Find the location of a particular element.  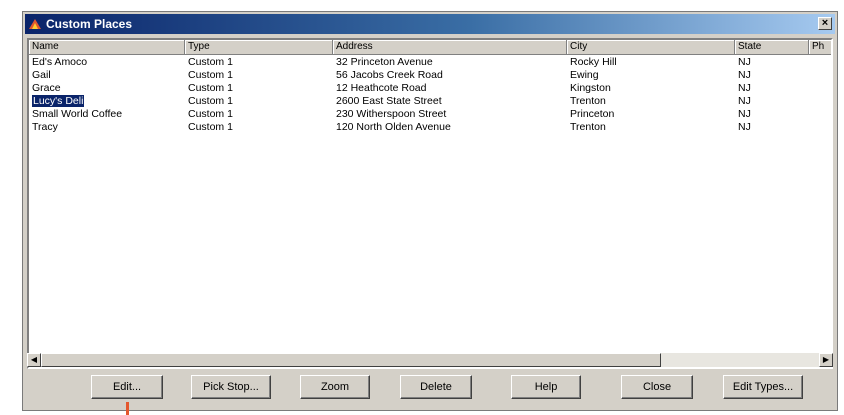

column-header-type: Type is located at coordinates (259, 47).